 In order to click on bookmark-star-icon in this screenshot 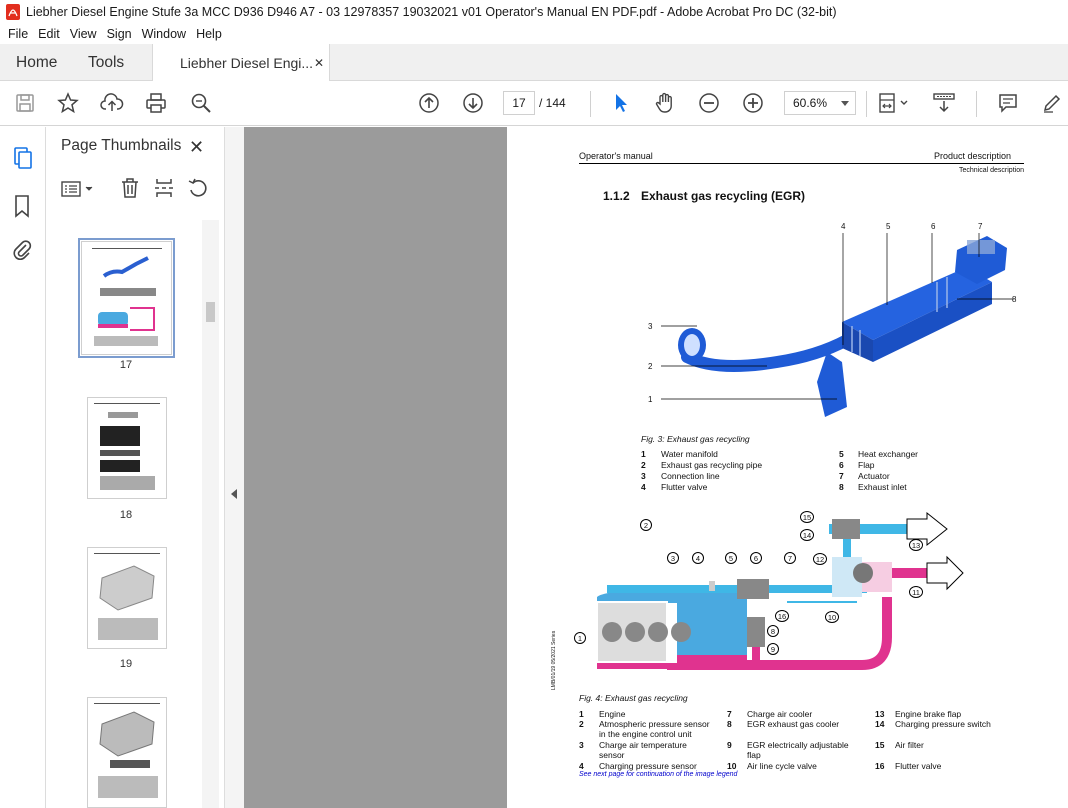, I will do `click(68, 103)`.